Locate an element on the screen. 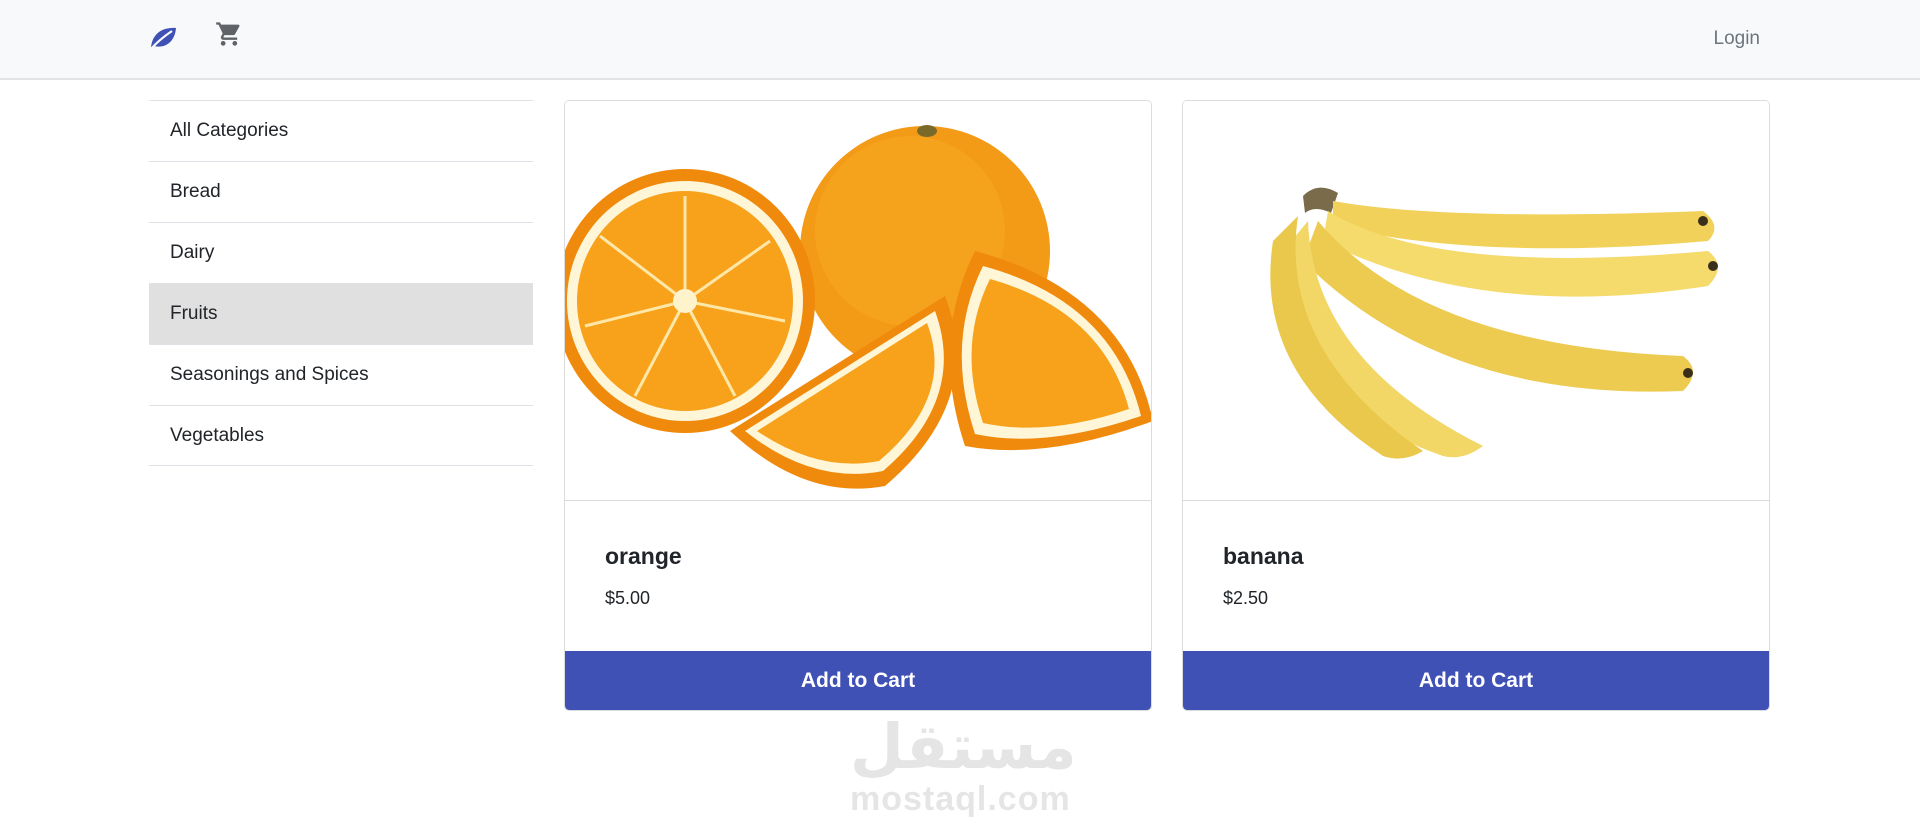 The image size is (1920, 830). product-price: $5.00 is located at coordinates (628, 598).